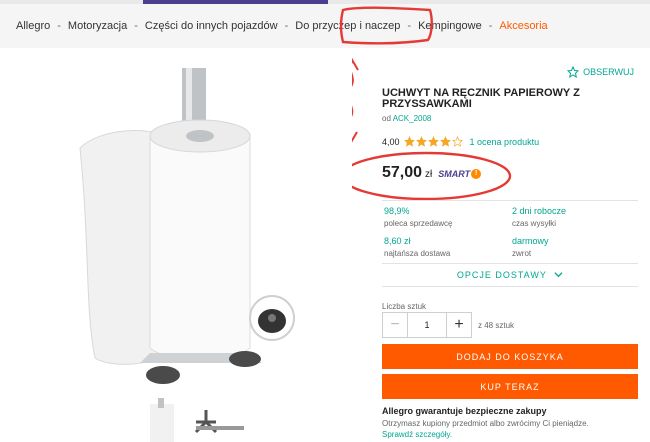  What do you see at coordinates (496, 325) in the screenshot?
I see `quantity-available: z 48 sztuk` at bounding box center [496, 325].